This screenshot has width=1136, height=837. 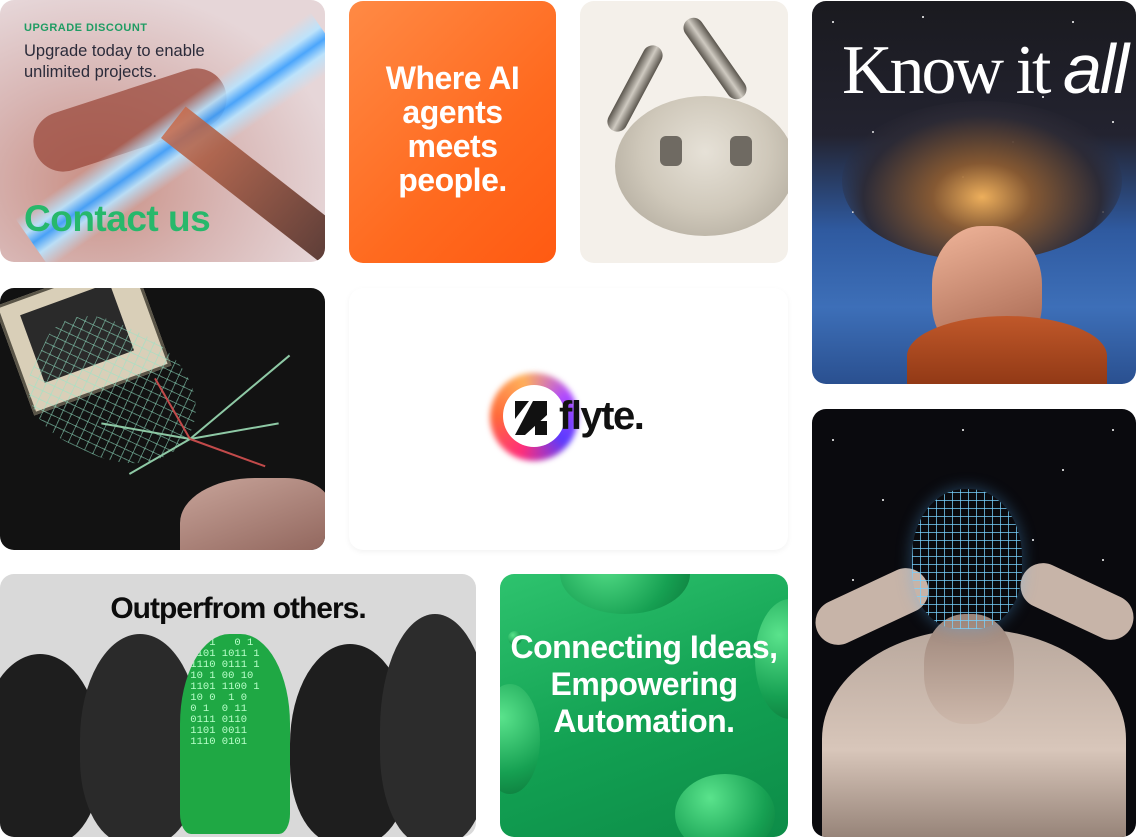 What do you see at coordinates (969, 669) in the screenshot?
I see `face-illustration` at bounding box center [969, 669].